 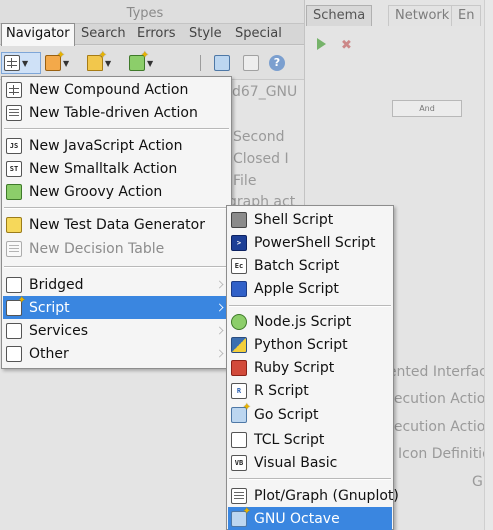 What do you see at coordinates (310, 390) in the screenshot?
I see `menu-item-r-script: R R Script` at bounding box center [310, 390].